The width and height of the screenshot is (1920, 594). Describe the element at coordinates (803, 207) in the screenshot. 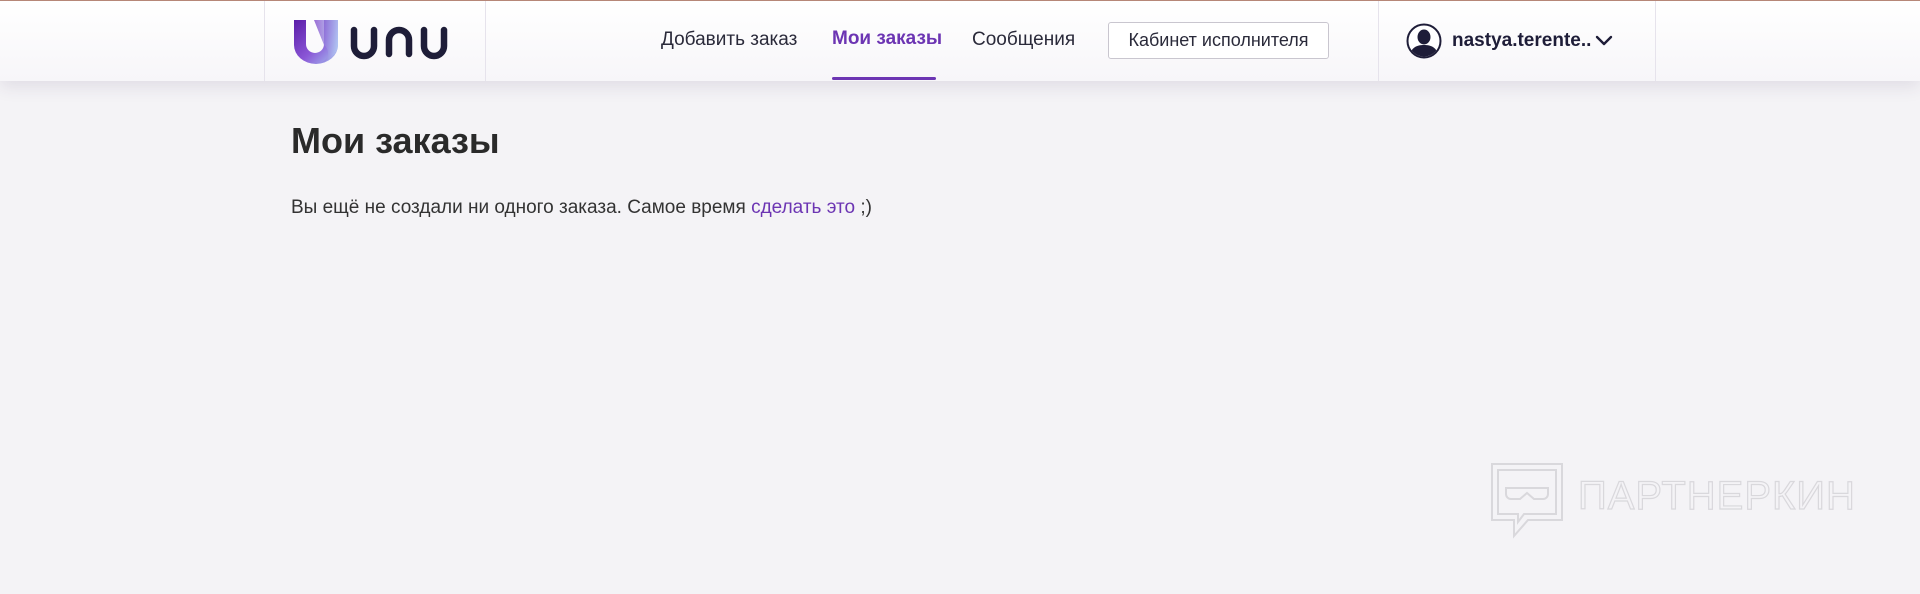

I see `create-order-link: сделать это` at that location.